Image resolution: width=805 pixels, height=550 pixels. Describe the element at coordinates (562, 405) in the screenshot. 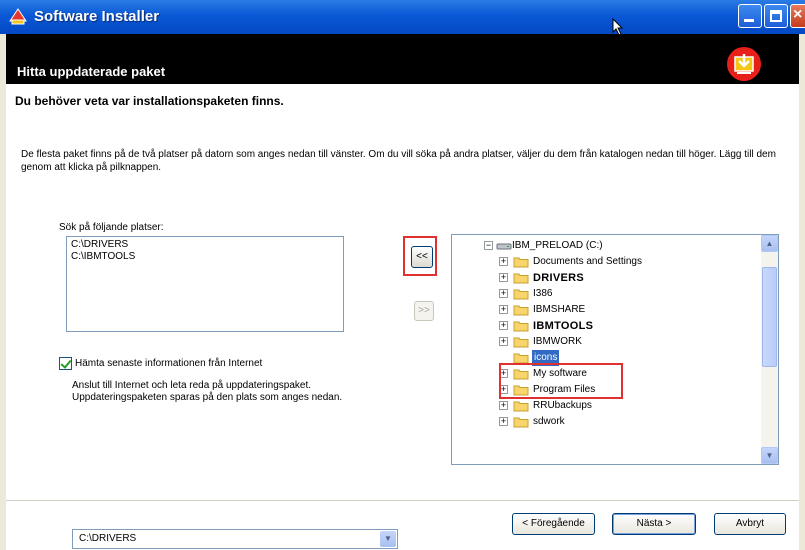

I see `tree-node-label: RRUbackups` at that location.